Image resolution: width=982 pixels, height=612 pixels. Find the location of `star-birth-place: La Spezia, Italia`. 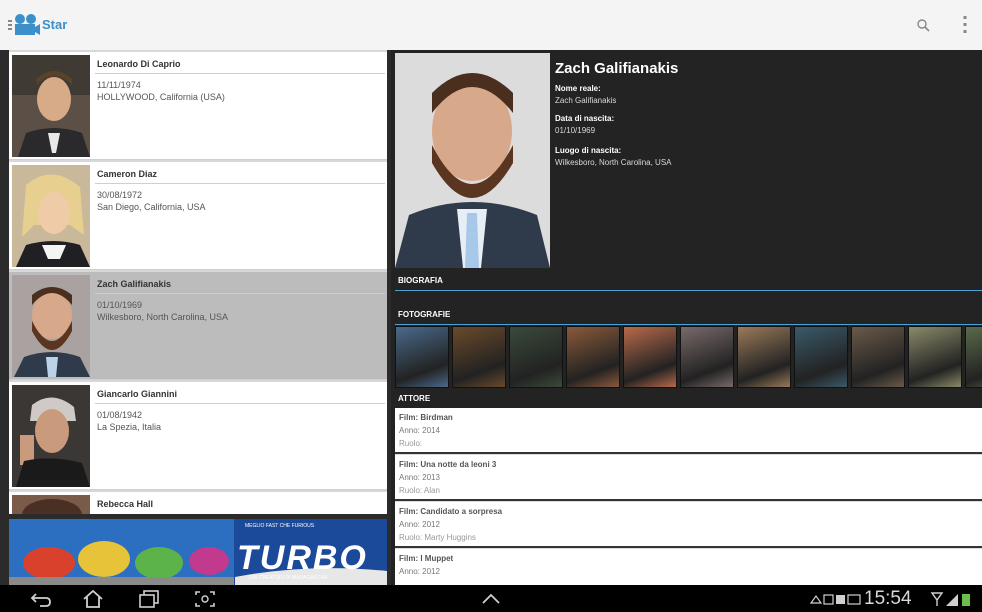

star-birth-place: La Spezia, Italia is located at coordinates (129, 427).